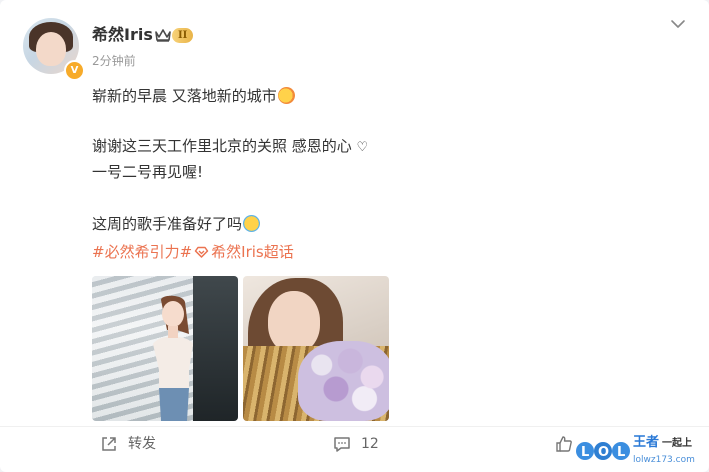 The image size is (709, 472). I want to click on heart-outline-icon: ♡, so click(362, 147).